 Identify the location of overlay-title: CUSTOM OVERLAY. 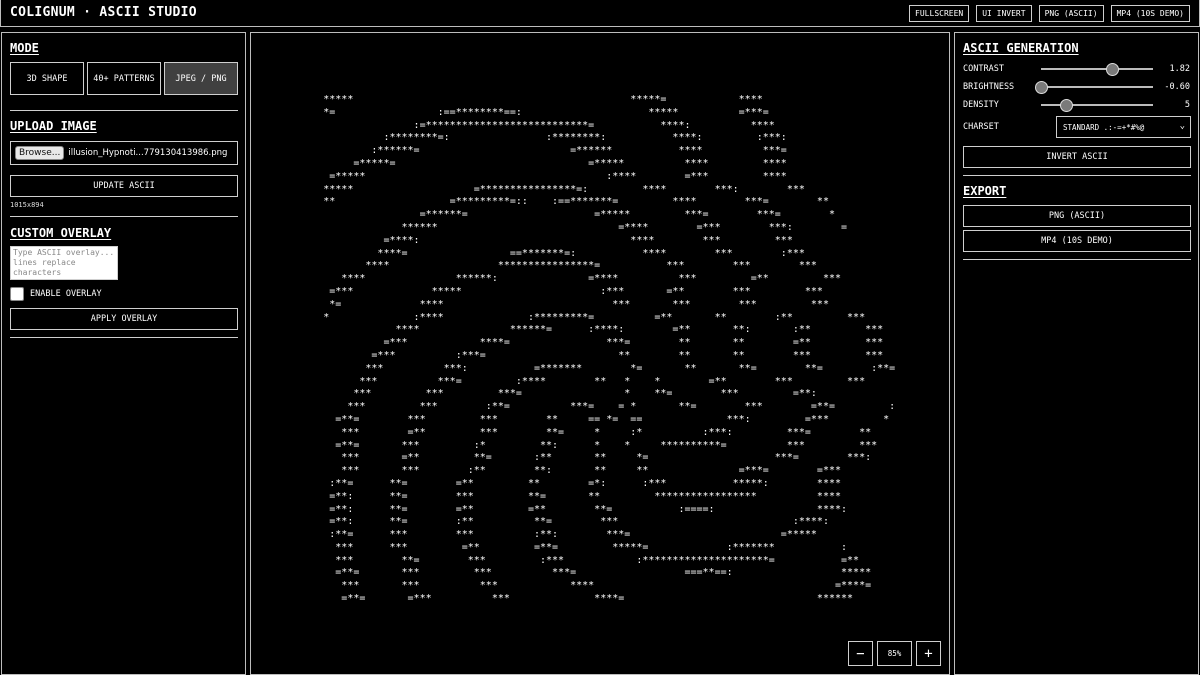
(61, 233).